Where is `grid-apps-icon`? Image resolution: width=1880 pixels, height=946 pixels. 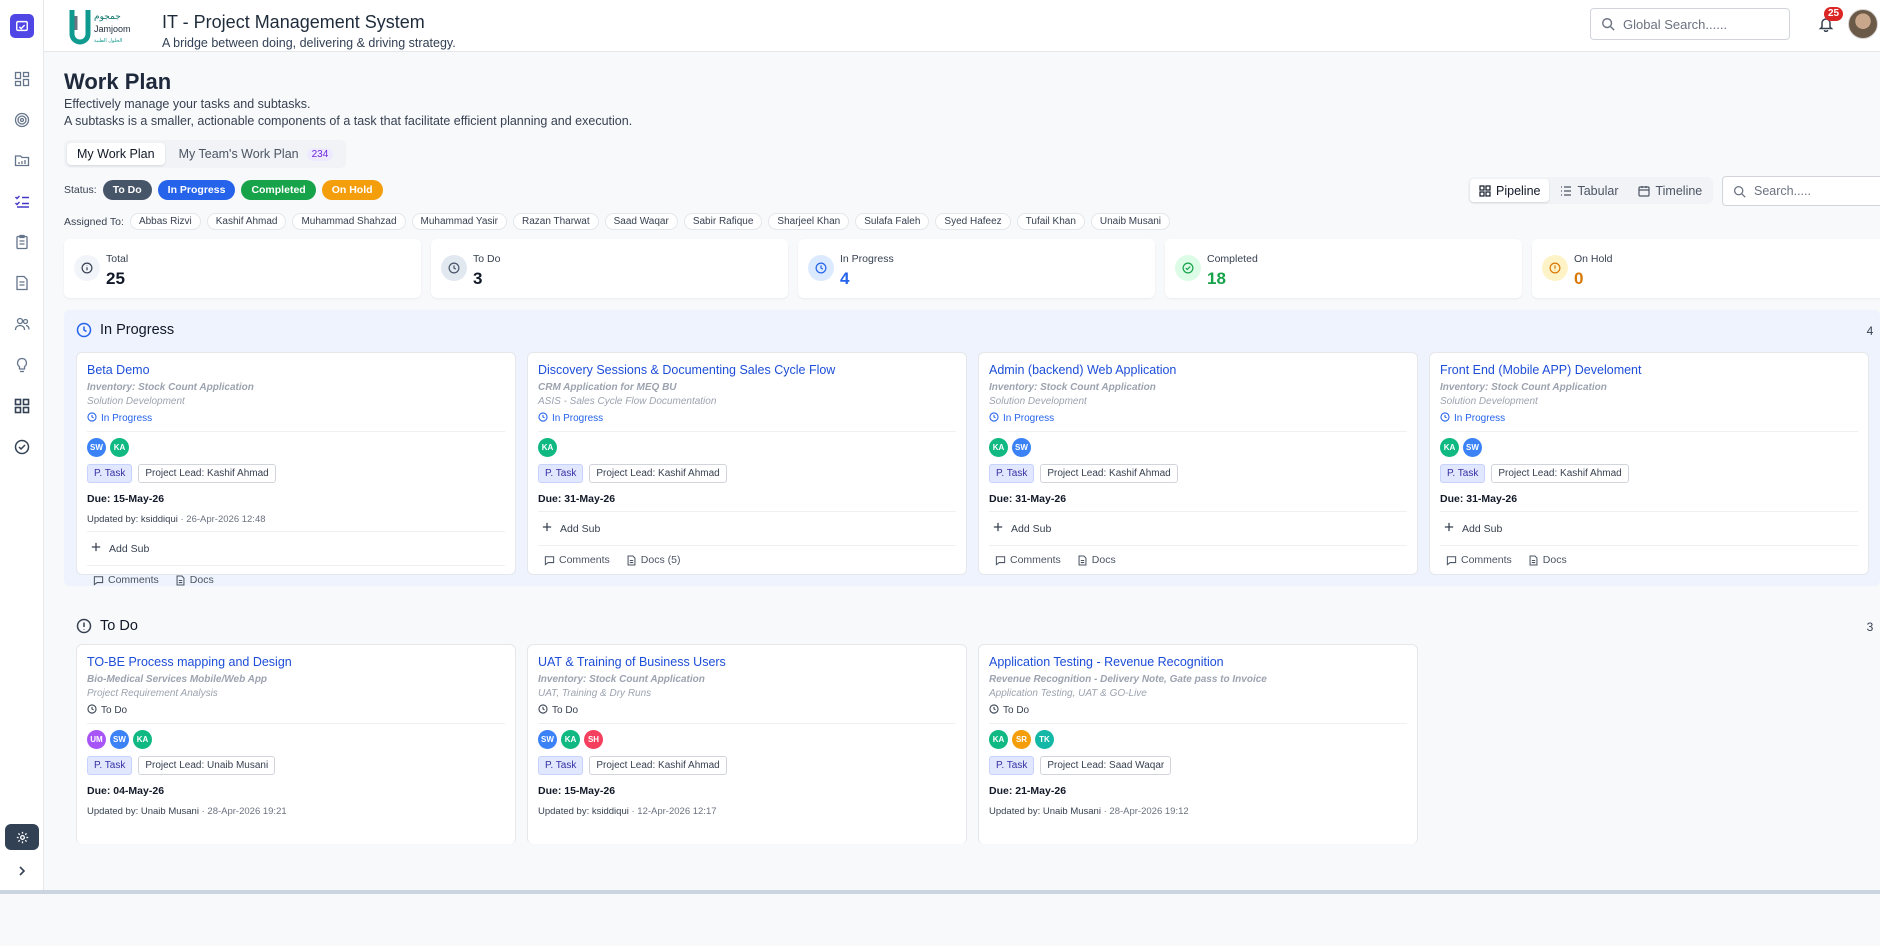 grid-apps-icon is located at coordinates (22, 406).